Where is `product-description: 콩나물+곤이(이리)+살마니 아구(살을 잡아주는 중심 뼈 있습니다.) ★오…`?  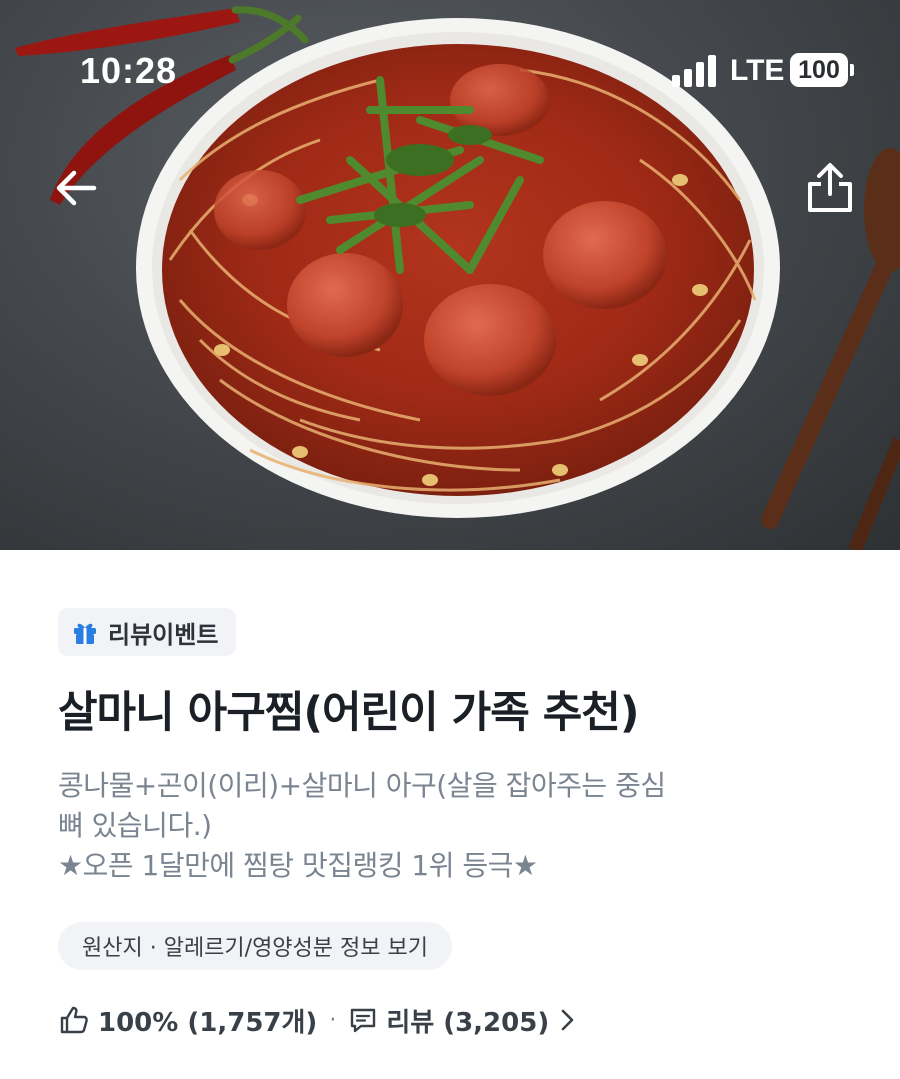 product-description: 콩나물+곤이(이리)+살마니 아구(살을 잡아주는 중심 뼈 있습니다.) ★오… is located at coordinates (418, 826).